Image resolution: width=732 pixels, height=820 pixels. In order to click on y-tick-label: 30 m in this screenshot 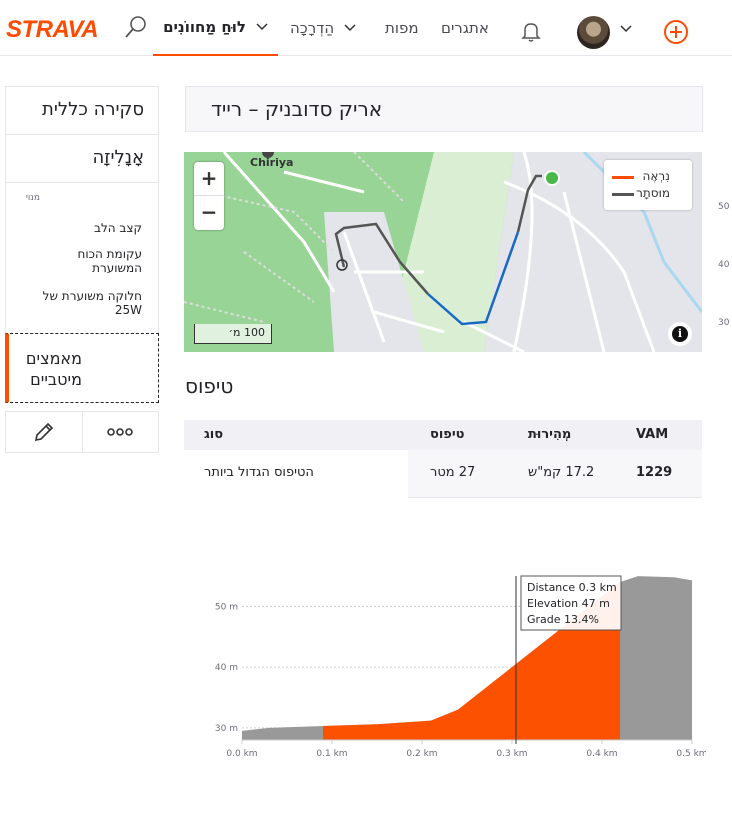, I will do `click(226, 729)`.